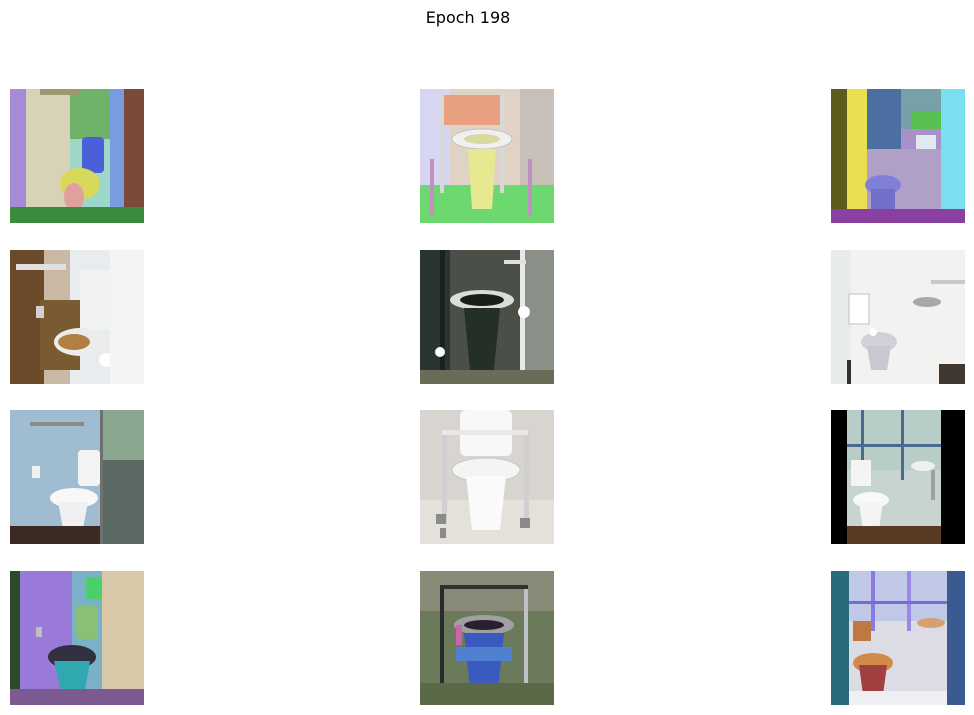 The image size is (974, 715). Describe the element at coordinates (487, 477) in the screenshot. I see `image-tile-r3-c2` at that location.